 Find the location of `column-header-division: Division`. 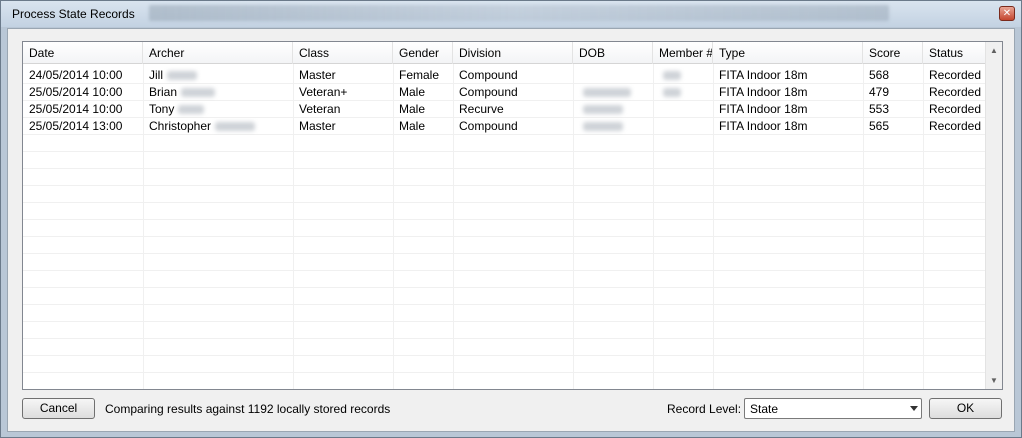

column-header-division: Division is located at coordinates (513, 53).